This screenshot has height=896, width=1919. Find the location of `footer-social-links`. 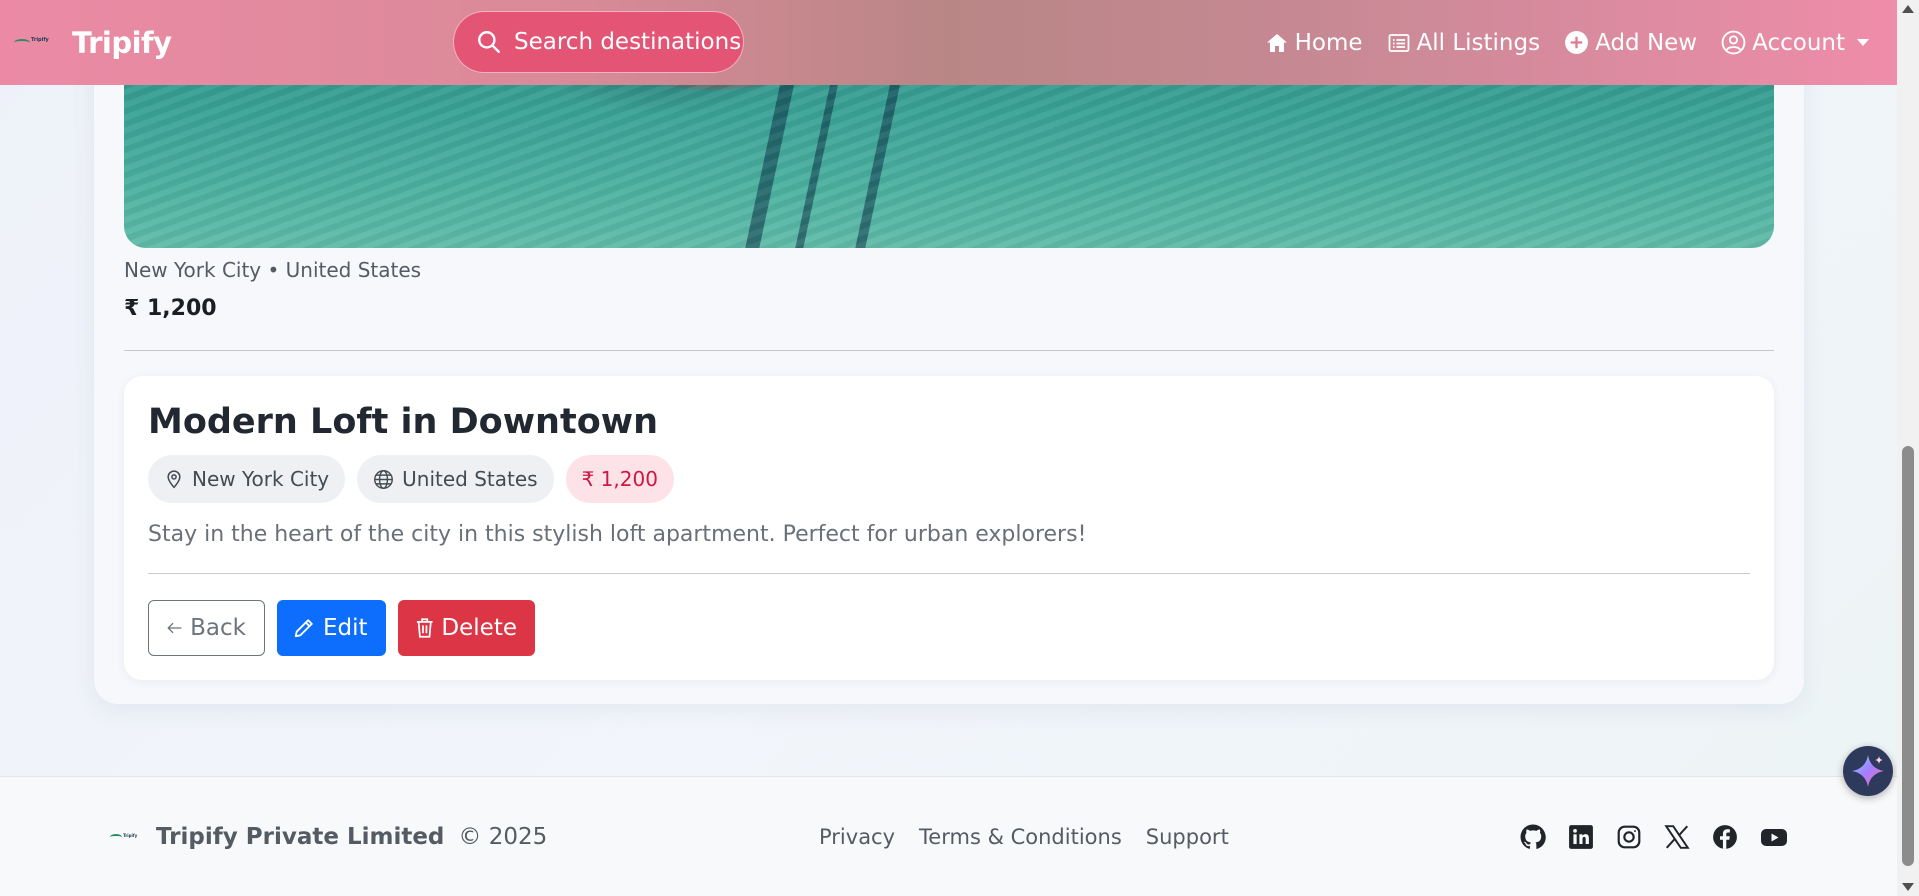

footer-social-links is located at coordinates (1654, 836).